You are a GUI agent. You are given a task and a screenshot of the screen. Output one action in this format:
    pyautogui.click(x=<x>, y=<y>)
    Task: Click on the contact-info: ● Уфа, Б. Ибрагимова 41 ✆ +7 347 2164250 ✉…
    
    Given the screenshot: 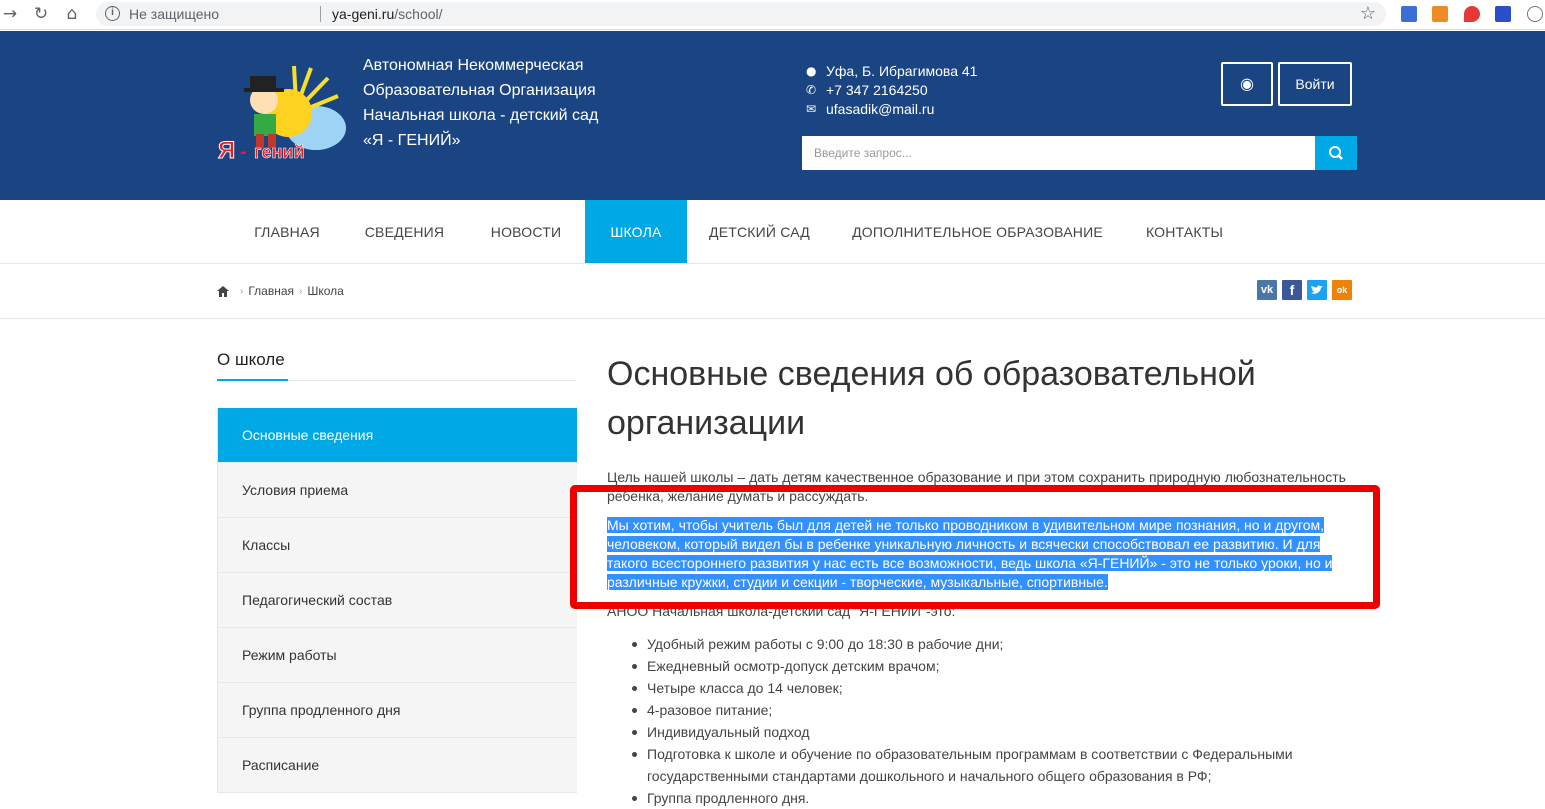 What is the action you would take?
    pyautogui.click(x=891, y=90)
    